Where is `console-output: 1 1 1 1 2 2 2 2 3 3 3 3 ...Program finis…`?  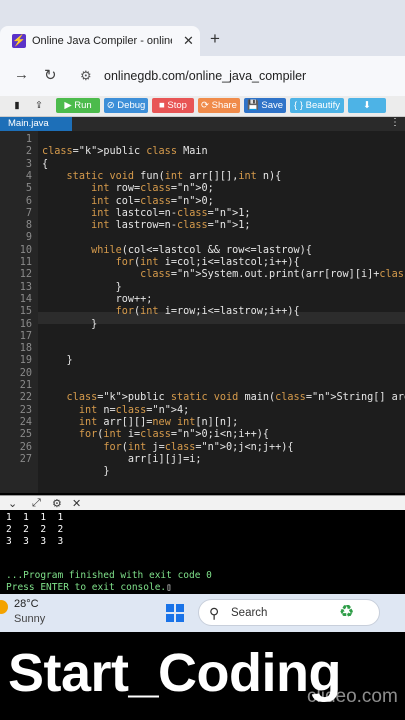
console-output: 1 1 1 1 2 2 2 2 3 3 3 3 ...Program finis… is located at coordinates (202, 551).